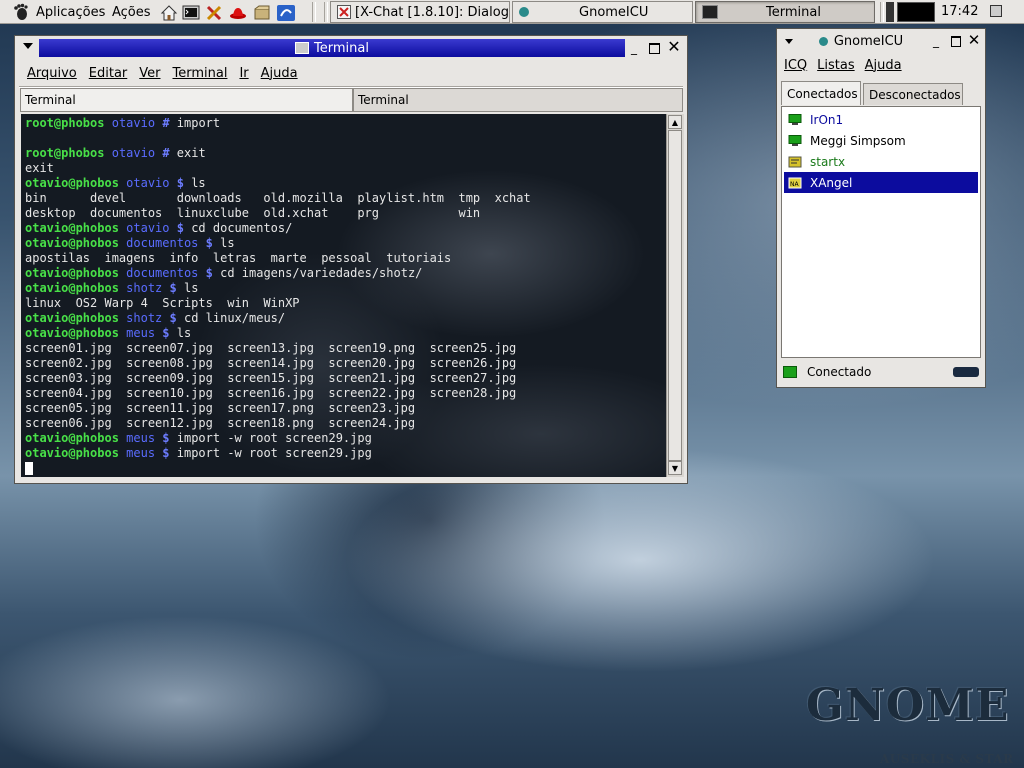 The height and width of the screenshot is (768, 1024). Describe the element at coordinates (881, 372) in the screenshot. I see `status-bar: Conectado` at that location.